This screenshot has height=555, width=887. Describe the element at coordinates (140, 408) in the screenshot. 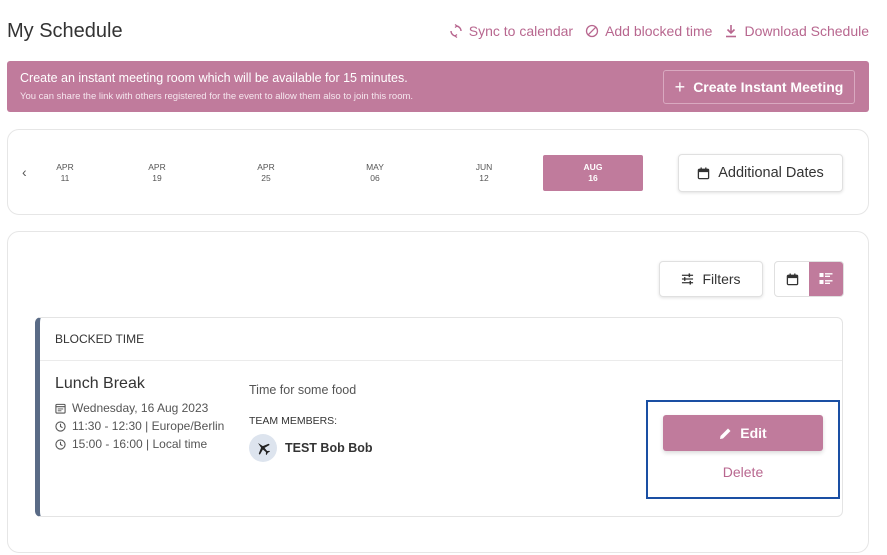

I see `event-date: Wednesday, 16 Aug 2023` at that location.